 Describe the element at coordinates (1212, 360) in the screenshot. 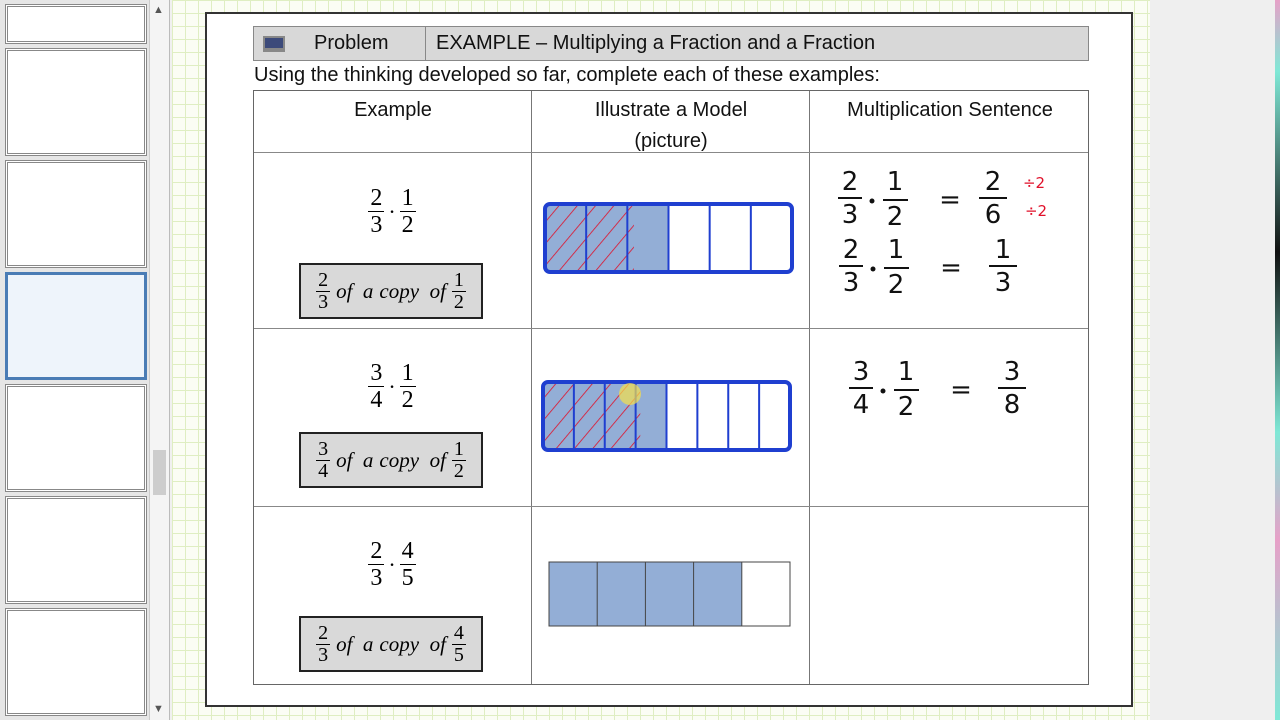

I see `right-margin` at that location.